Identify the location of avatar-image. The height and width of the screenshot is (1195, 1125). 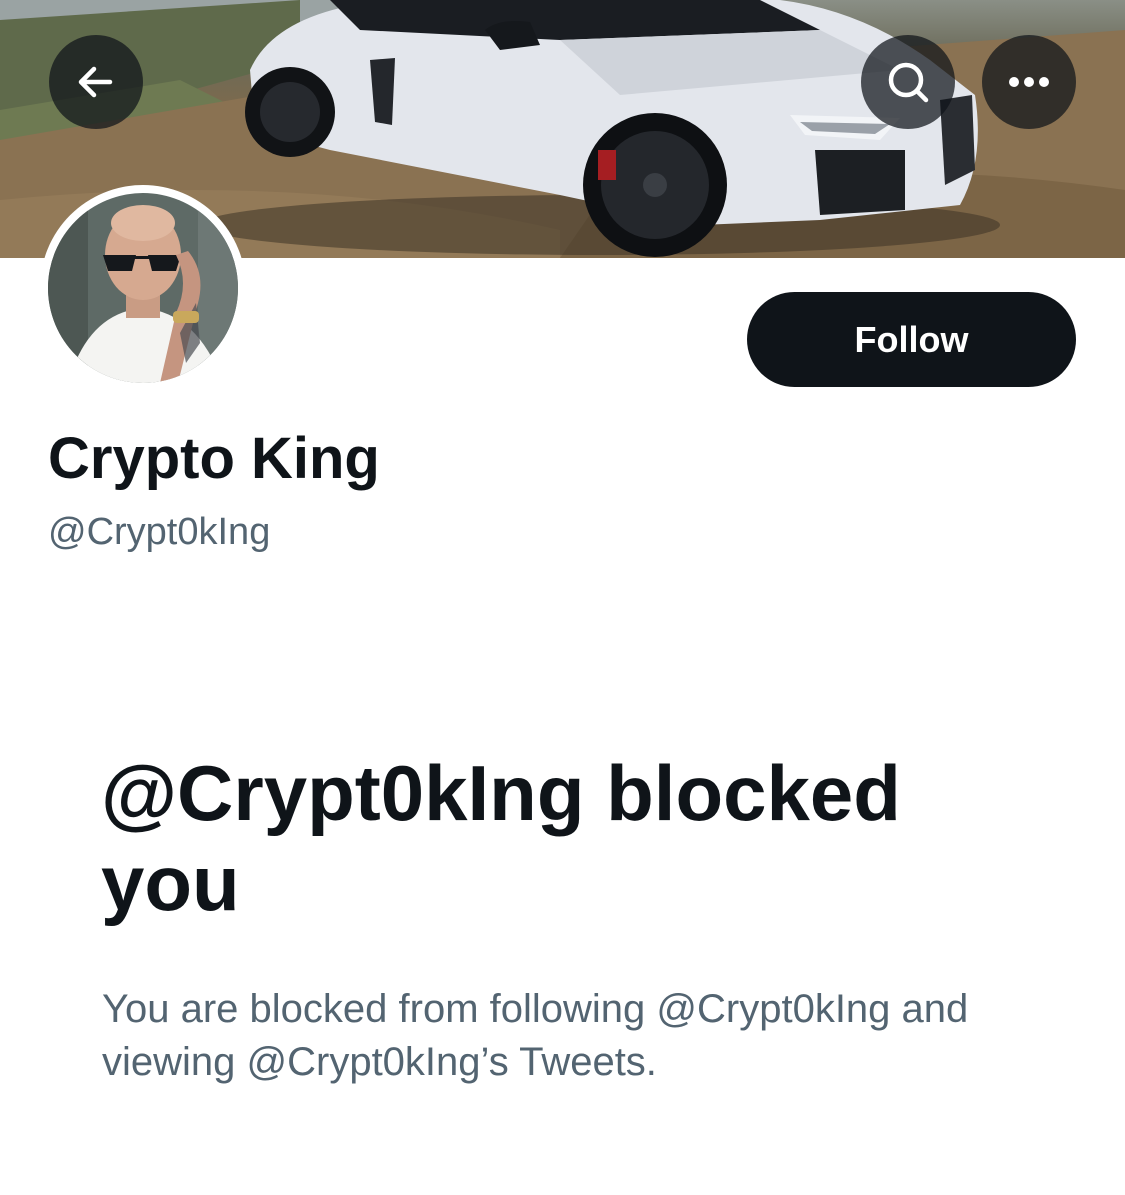
(143, 288).